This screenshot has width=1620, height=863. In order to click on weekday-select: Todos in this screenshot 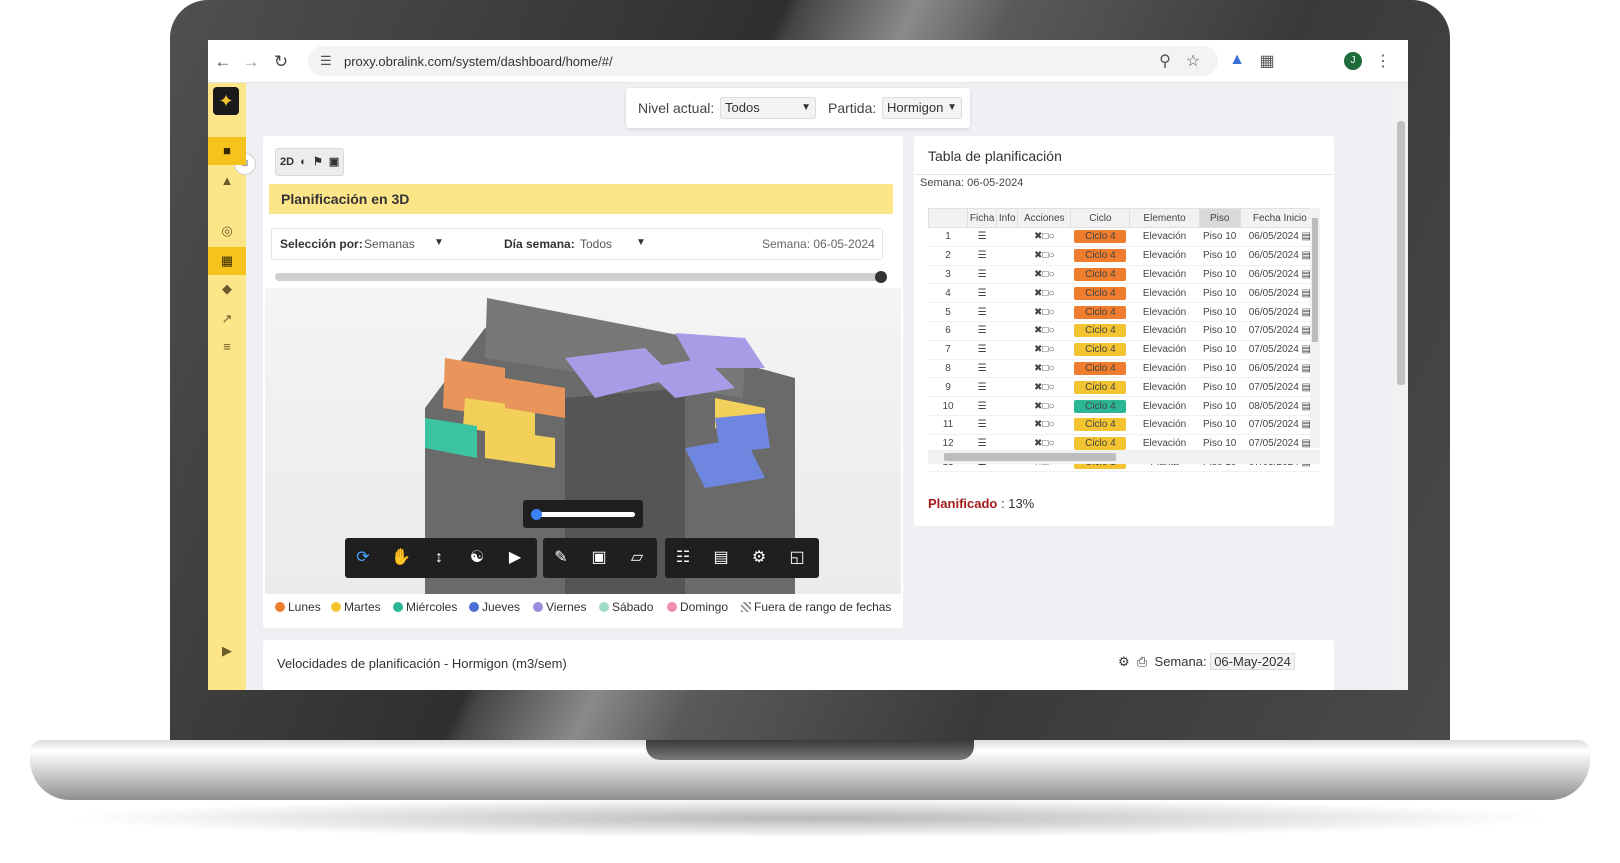, I will do `click(596, 244)`.